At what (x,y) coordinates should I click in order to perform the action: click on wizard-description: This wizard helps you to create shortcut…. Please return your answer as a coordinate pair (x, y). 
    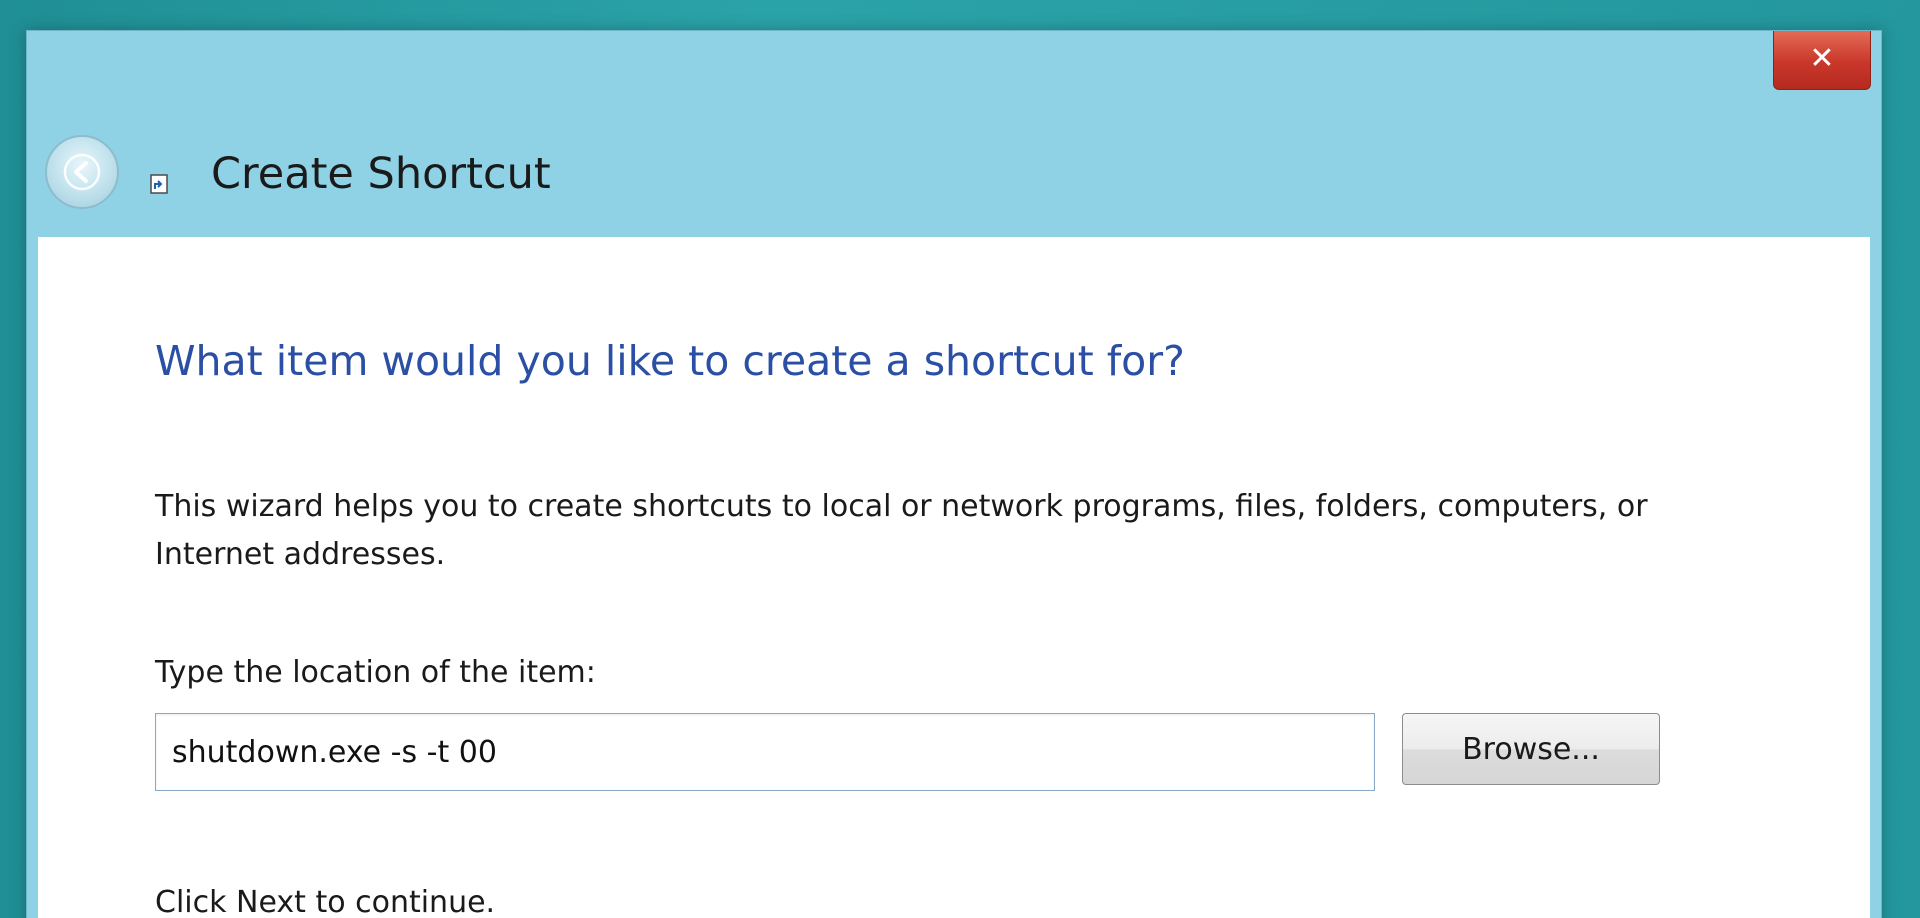
    Looking at the image, I should click on (901, 530).